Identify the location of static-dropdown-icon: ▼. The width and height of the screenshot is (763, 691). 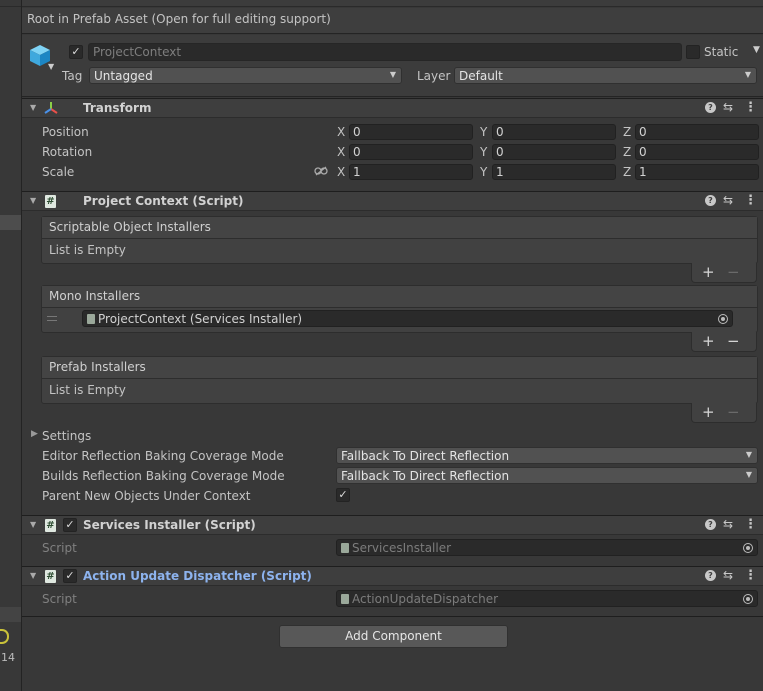
(756, 50).